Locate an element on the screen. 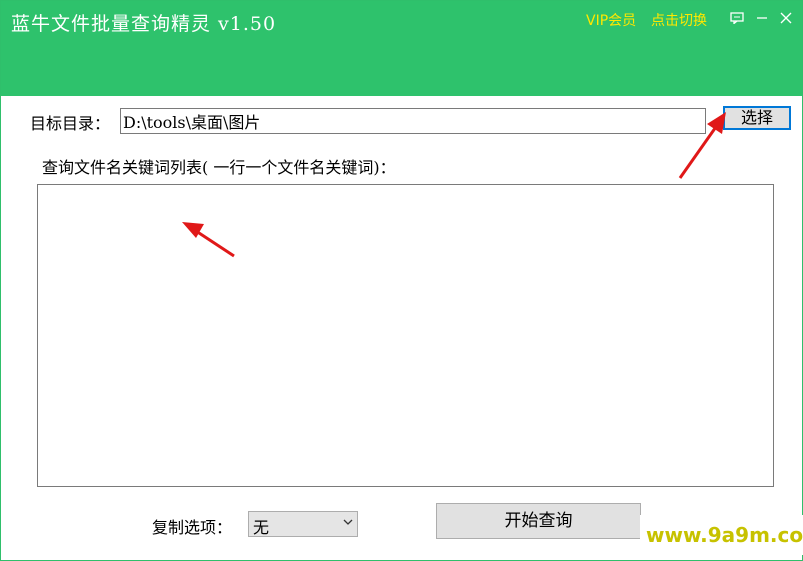  start-query-button: 开始查询 is located at coordinates (538, 521).